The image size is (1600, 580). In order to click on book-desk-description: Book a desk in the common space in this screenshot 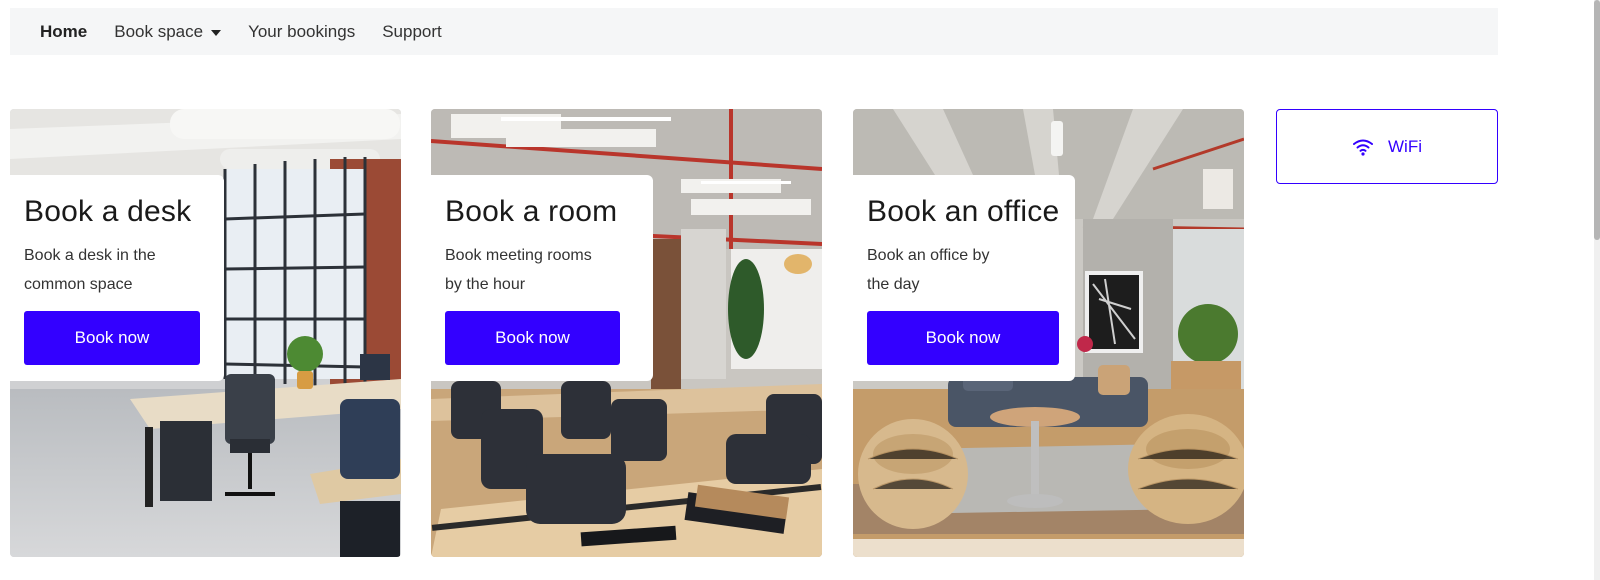, I will do `click(117, 270)`.